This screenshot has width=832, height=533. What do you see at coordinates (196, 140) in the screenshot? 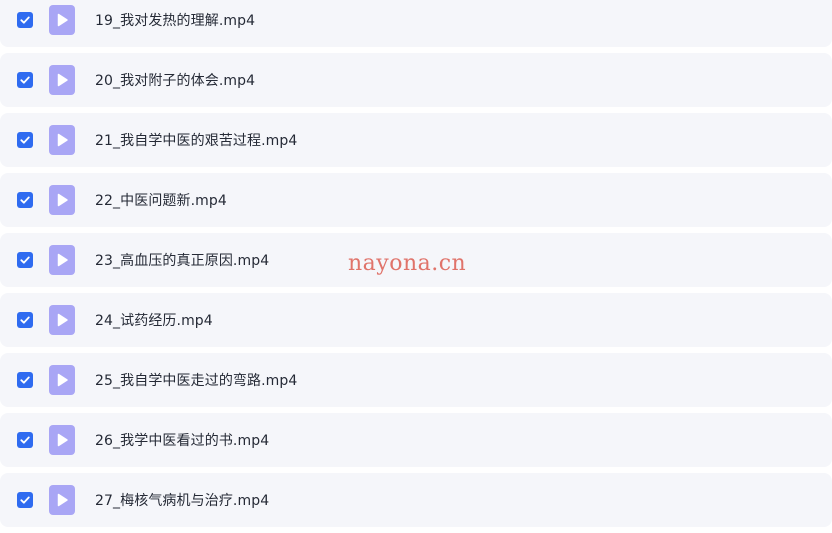
I see `file-name: 21_我自学中医的艰苦过程.mp4` at bounding box center [196, 140].